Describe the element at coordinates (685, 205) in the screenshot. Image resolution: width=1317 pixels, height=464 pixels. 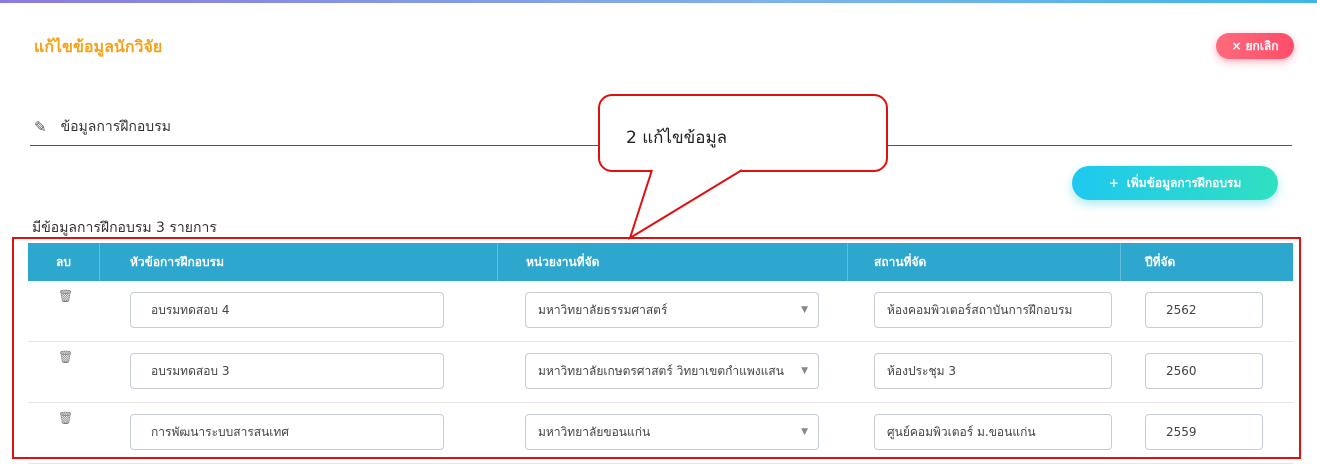
I see `callout-tail` at that location.